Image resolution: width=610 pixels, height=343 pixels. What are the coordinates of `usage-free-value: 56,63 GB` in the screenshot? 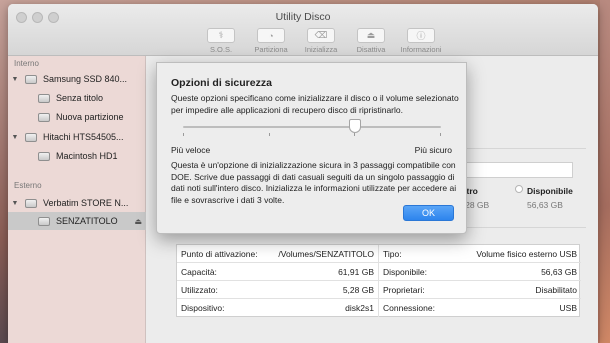 It's located at (545, 205).